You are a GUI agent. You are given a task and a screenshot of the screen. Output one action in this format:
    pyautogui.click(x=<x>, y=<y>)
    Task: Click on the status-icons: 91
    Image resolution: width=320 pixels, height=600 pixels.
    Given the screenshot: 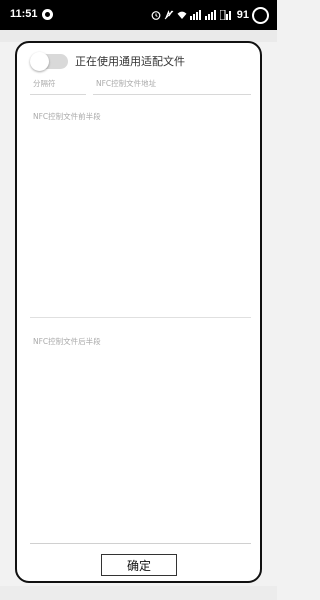 What is the action you would take?
    pyautogui.click(x=210, y=15)
    